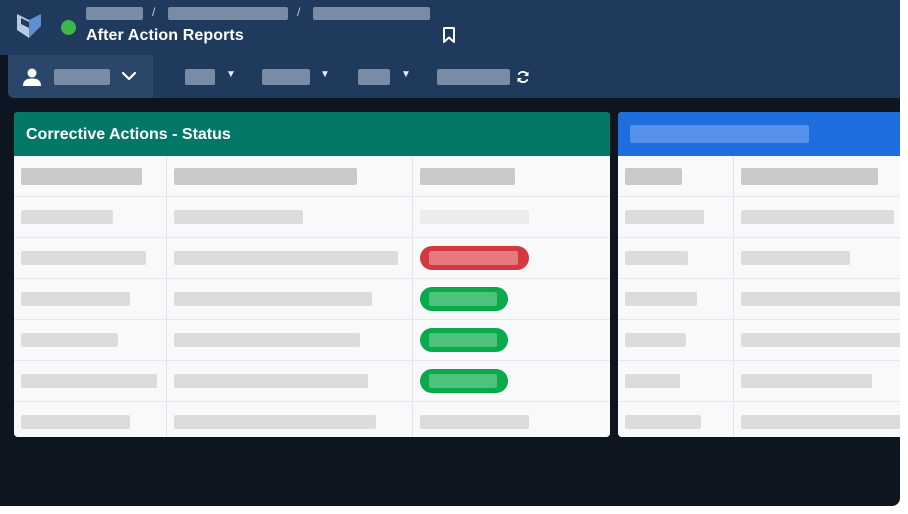 The image size is (908, 514). What do you see at coordinates (29, 26) in the screenshot?
I see `logo-icon` at bounding box center [29, 26].